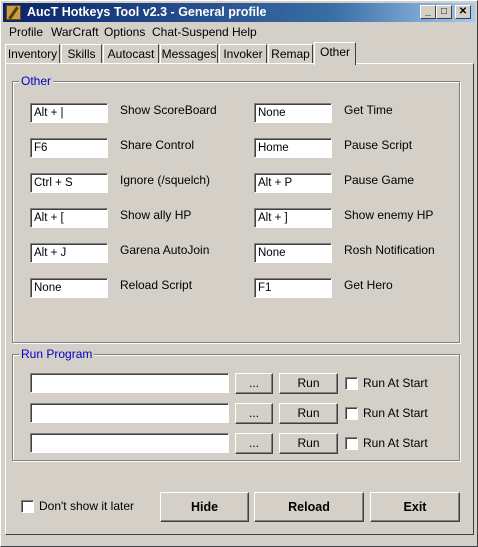 The height and width of the screenshot is (547, 478). Describe the element at coordinates (69, 113) in the screenshot. I see `hotkey-show-scoreboard: Alt + |` at that location.